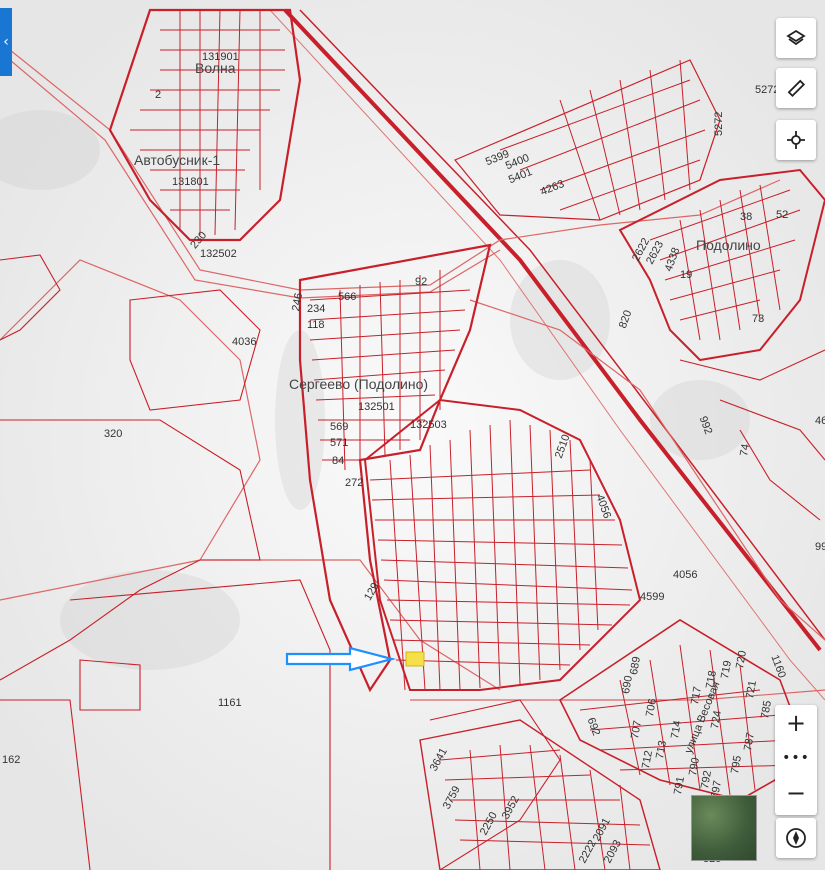  Describe the element at coordinates (354, 483) in the screenshot. I see `parcel-label: 272` at that location.